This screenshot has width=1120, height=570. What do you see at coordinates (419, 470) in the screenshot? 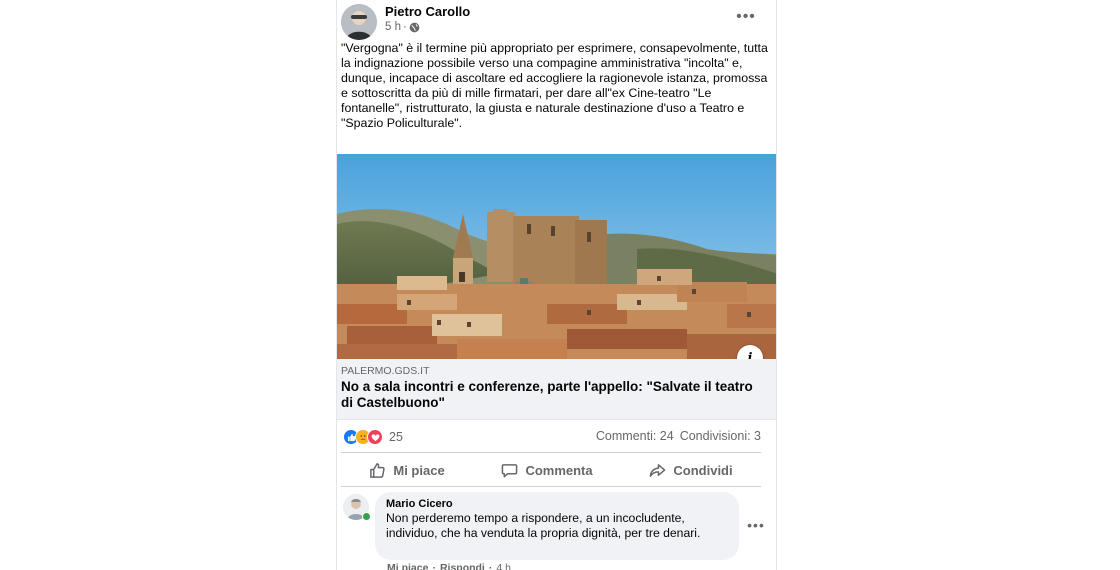
I see `like-button-label: Mi piace` at bounding box center [419, 470].